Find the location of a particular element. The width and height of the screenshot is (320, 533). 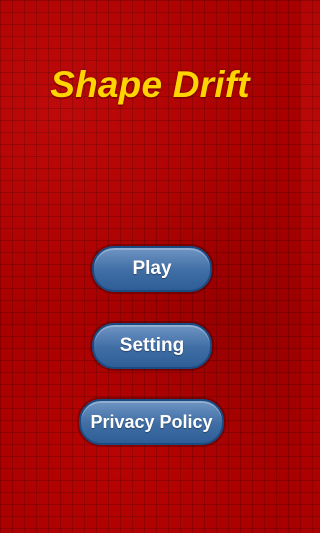

privacy-policy-button: Privacy Policy is located at coordinates (151, 422).